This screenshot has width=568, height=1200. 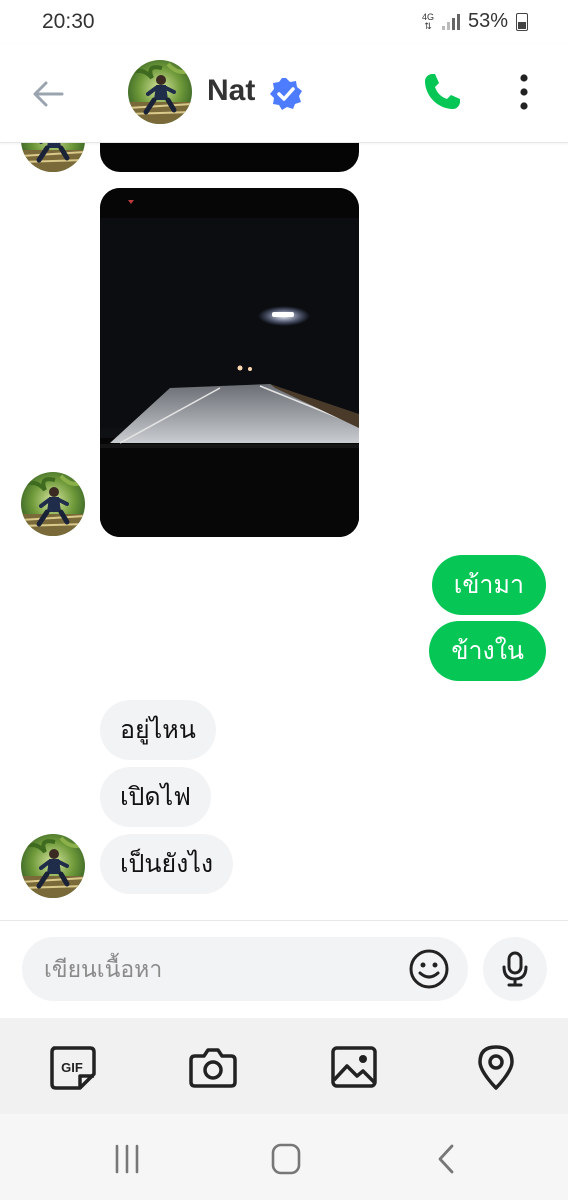 What do you see at coordinates (127, 1159) in the screenshot?
I see `recent-apps-icon` at bounding box center [127, 1159].